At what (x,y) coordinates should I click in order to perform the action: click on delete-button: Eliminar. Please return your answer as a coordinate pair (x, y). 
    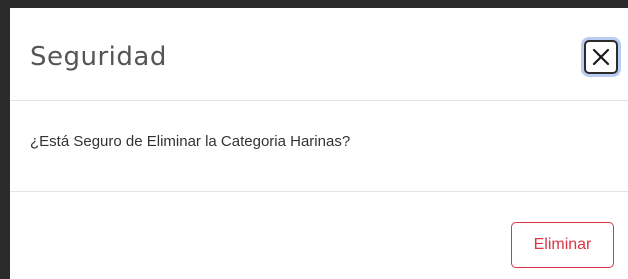
    Looking at the image, I should click on (562, 245).